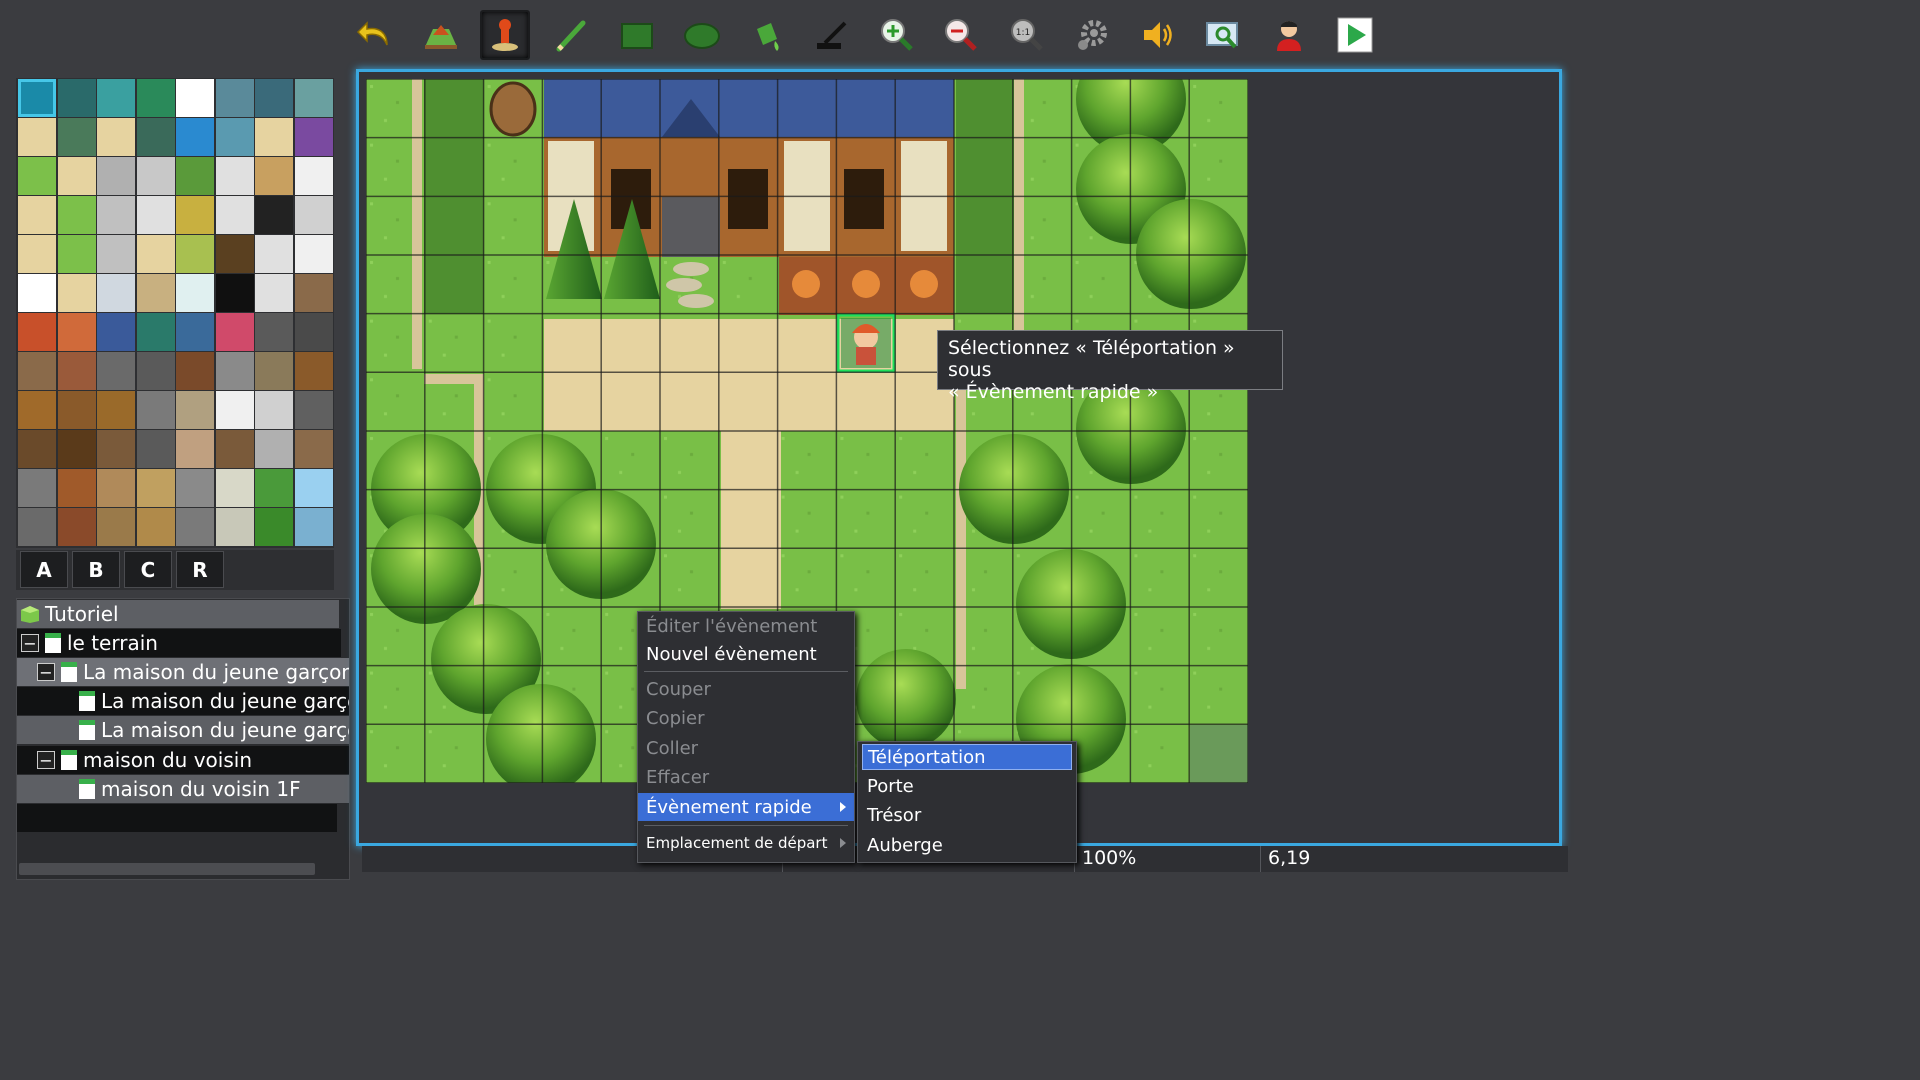 This screenshot has height=1080, width=1920. Describe the element at coordinates (746, 777) in the screenshot. I see `menu-item-delete: Effacer` at that location.